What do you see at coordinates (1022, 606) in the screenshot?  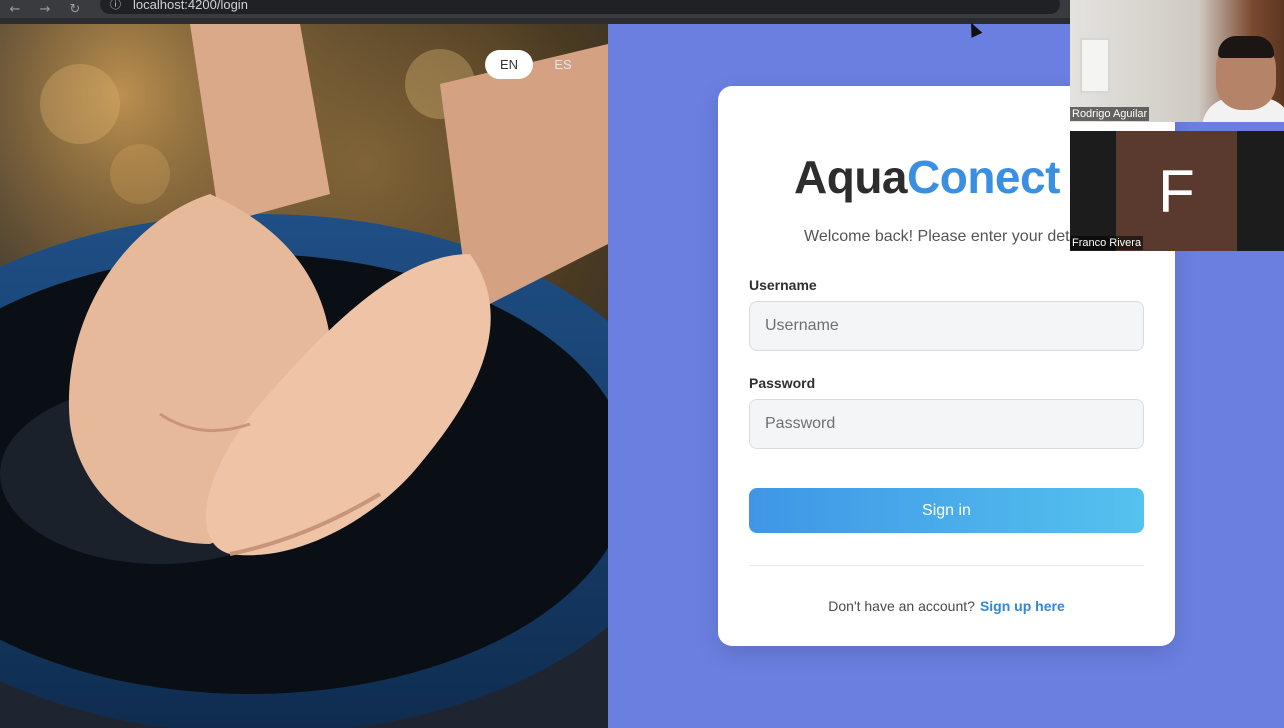 I see `signup-link: Sign up here` at bounding box center [1022, 606].